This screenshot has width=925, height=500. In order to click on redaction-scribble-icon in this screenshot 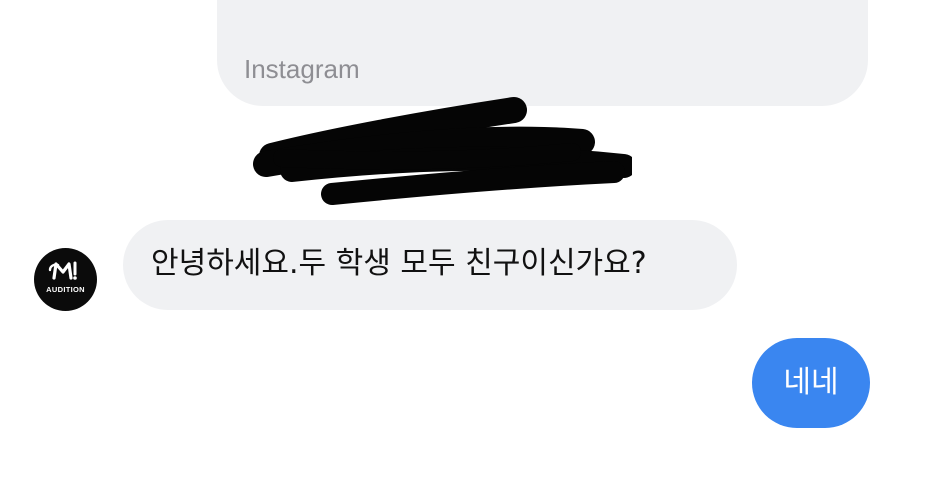, I will do `click(442, 151)`.